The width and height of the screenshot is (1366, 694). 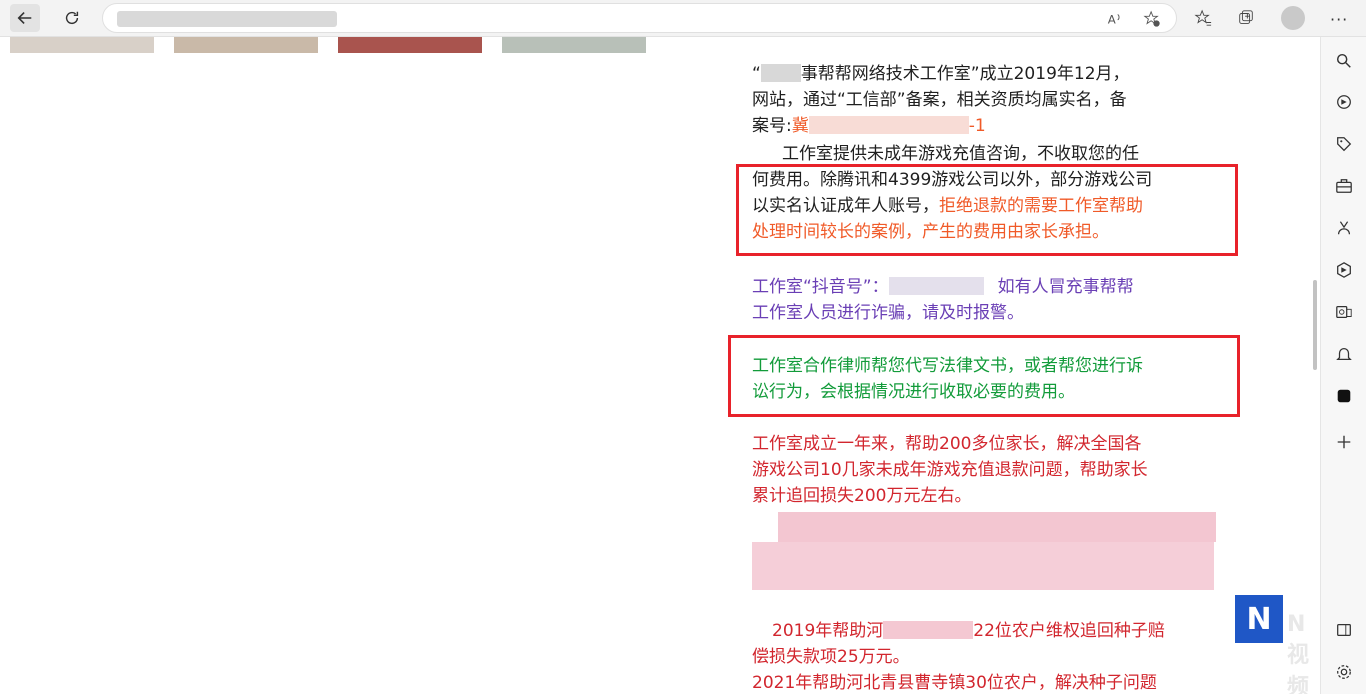 I want to click on collections-button, so click(x=1246, y=18).